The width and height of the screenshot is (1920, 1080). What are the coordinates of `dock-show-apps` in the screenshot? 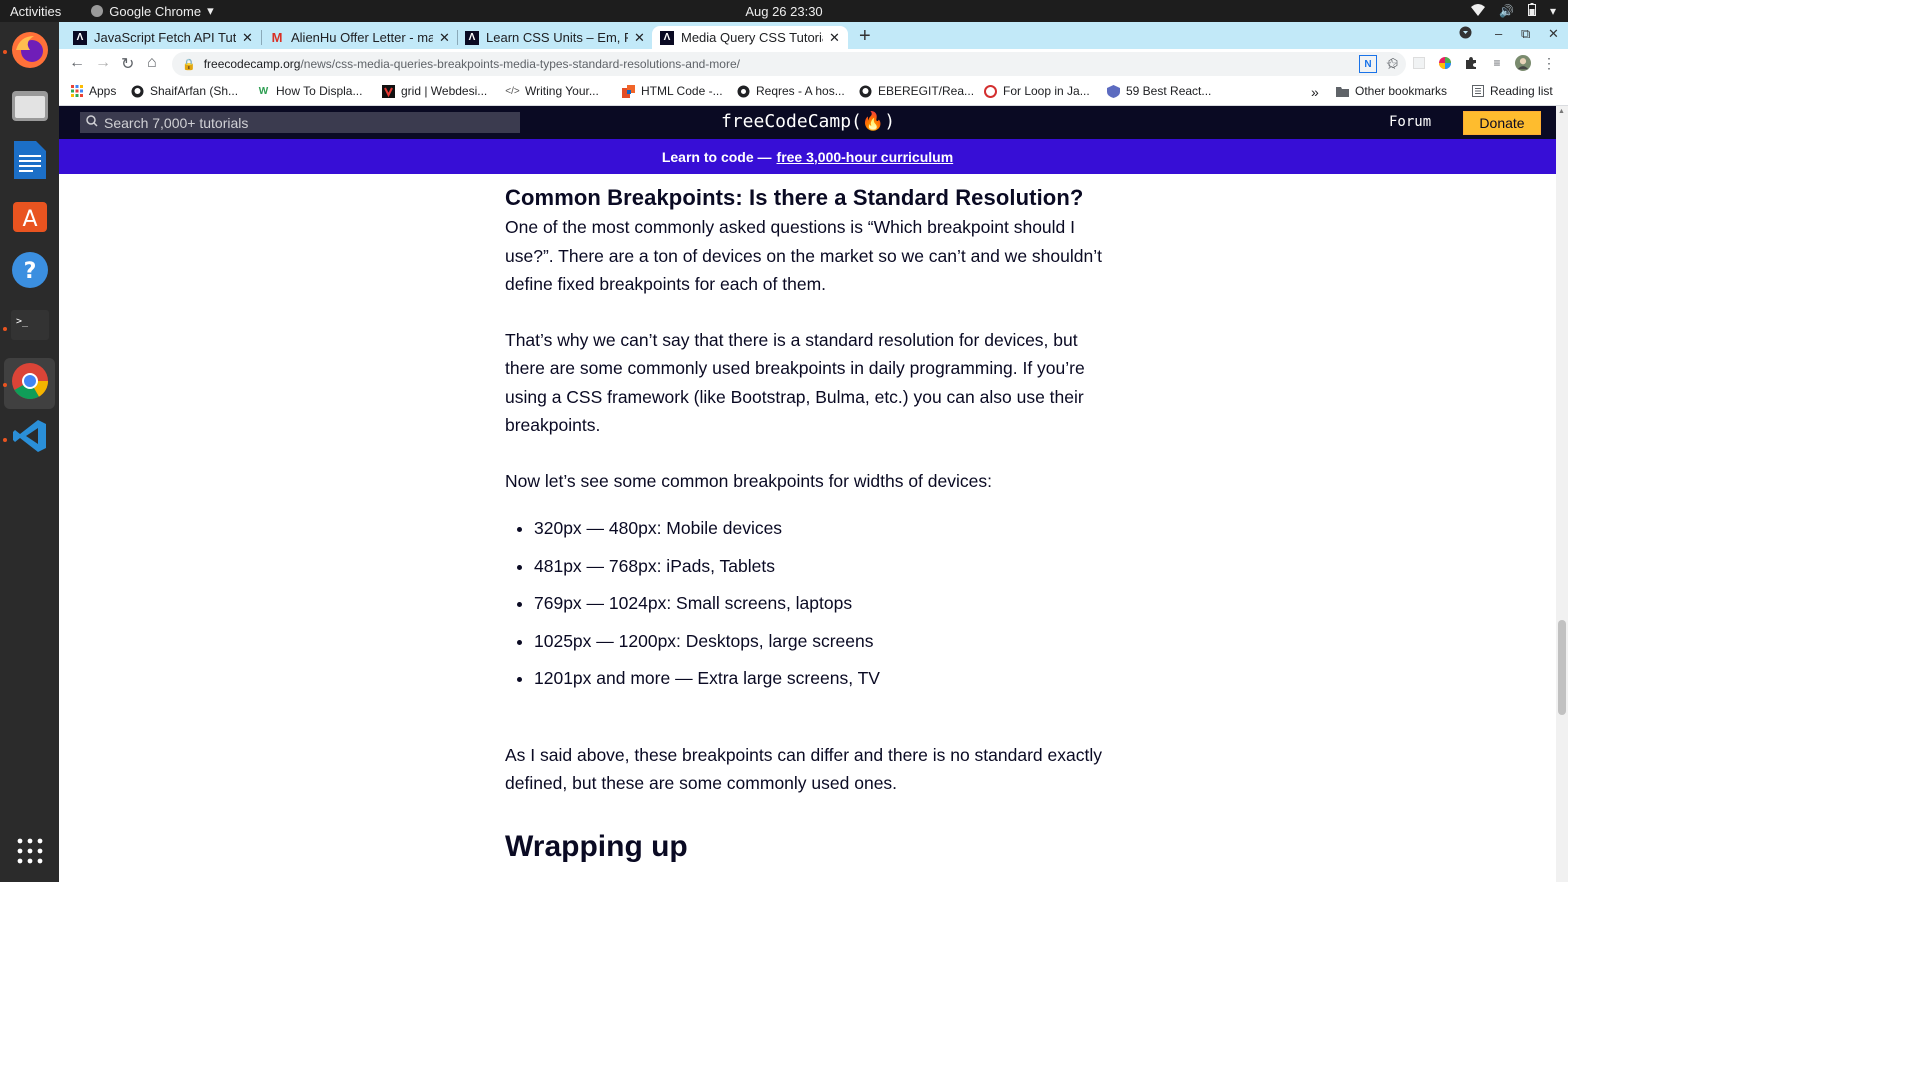 It's located at (29, 853).